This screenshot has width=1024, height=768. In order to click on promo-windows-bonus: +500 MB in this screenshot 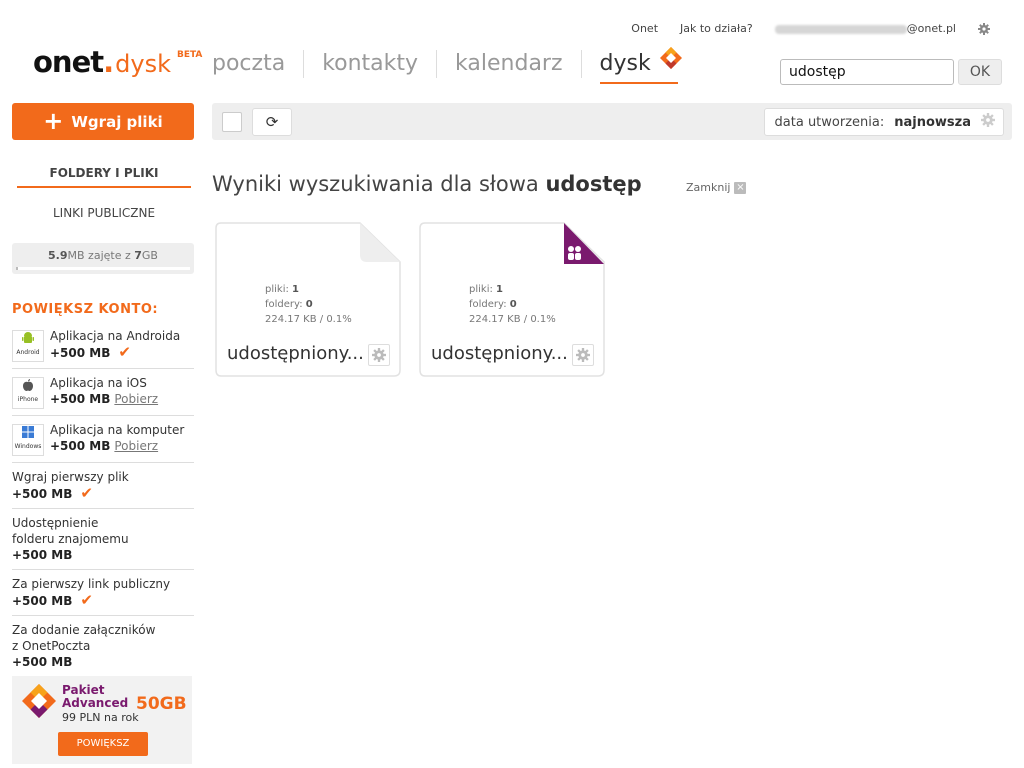, I will do `click(80, 446)`.